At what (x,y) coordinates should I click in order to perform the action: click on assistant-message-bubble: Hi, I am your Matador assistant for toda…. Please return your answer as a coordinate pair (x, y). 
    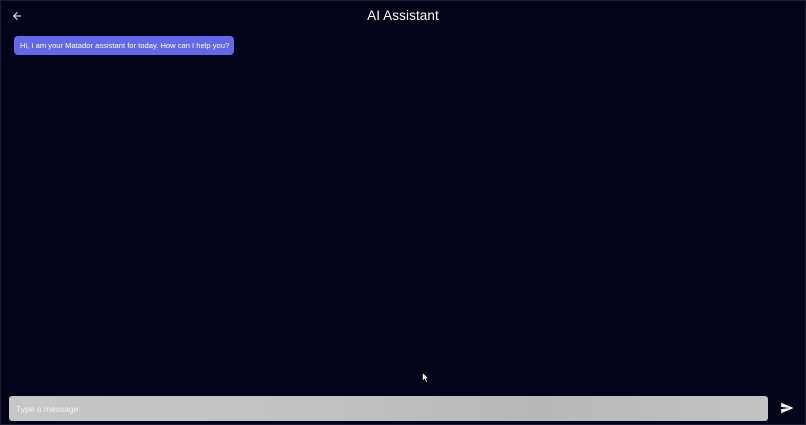
    Looking at the image, I should click on (124, 45).